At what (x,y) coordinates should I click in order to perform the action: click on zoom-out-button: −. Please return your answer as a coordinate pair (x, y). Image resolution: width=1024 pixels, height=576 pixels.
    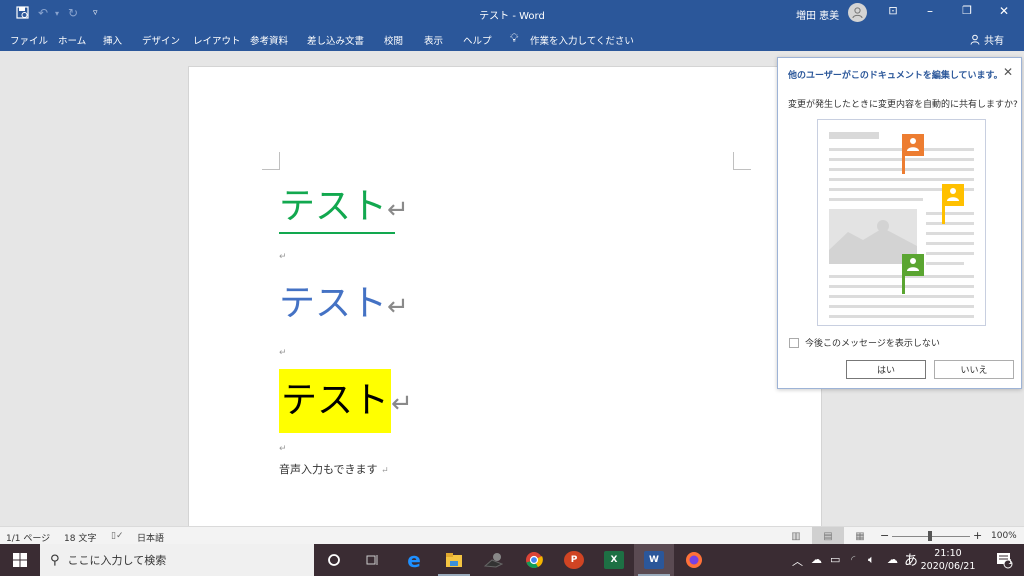
    Looking at the image, I should click on (884, 535).